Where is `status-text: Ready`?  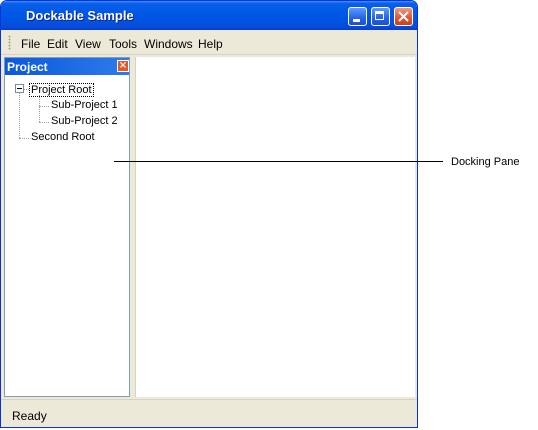
status-text: Ready is located at coordinates (29, 416).